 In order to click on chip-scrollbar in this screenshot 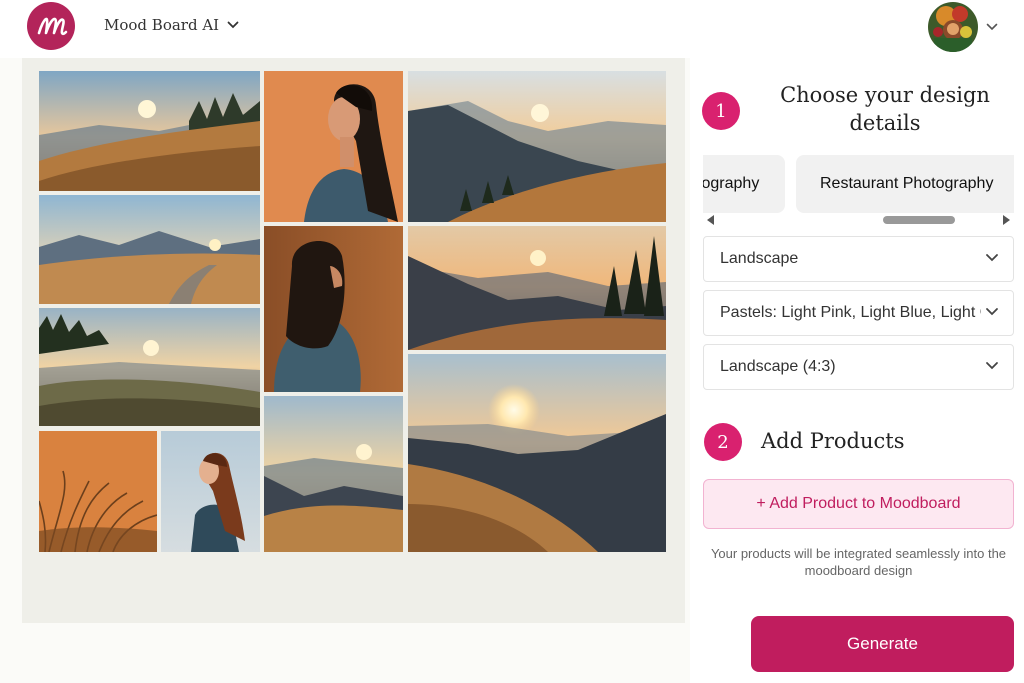, I will do `click(858, 220)`.